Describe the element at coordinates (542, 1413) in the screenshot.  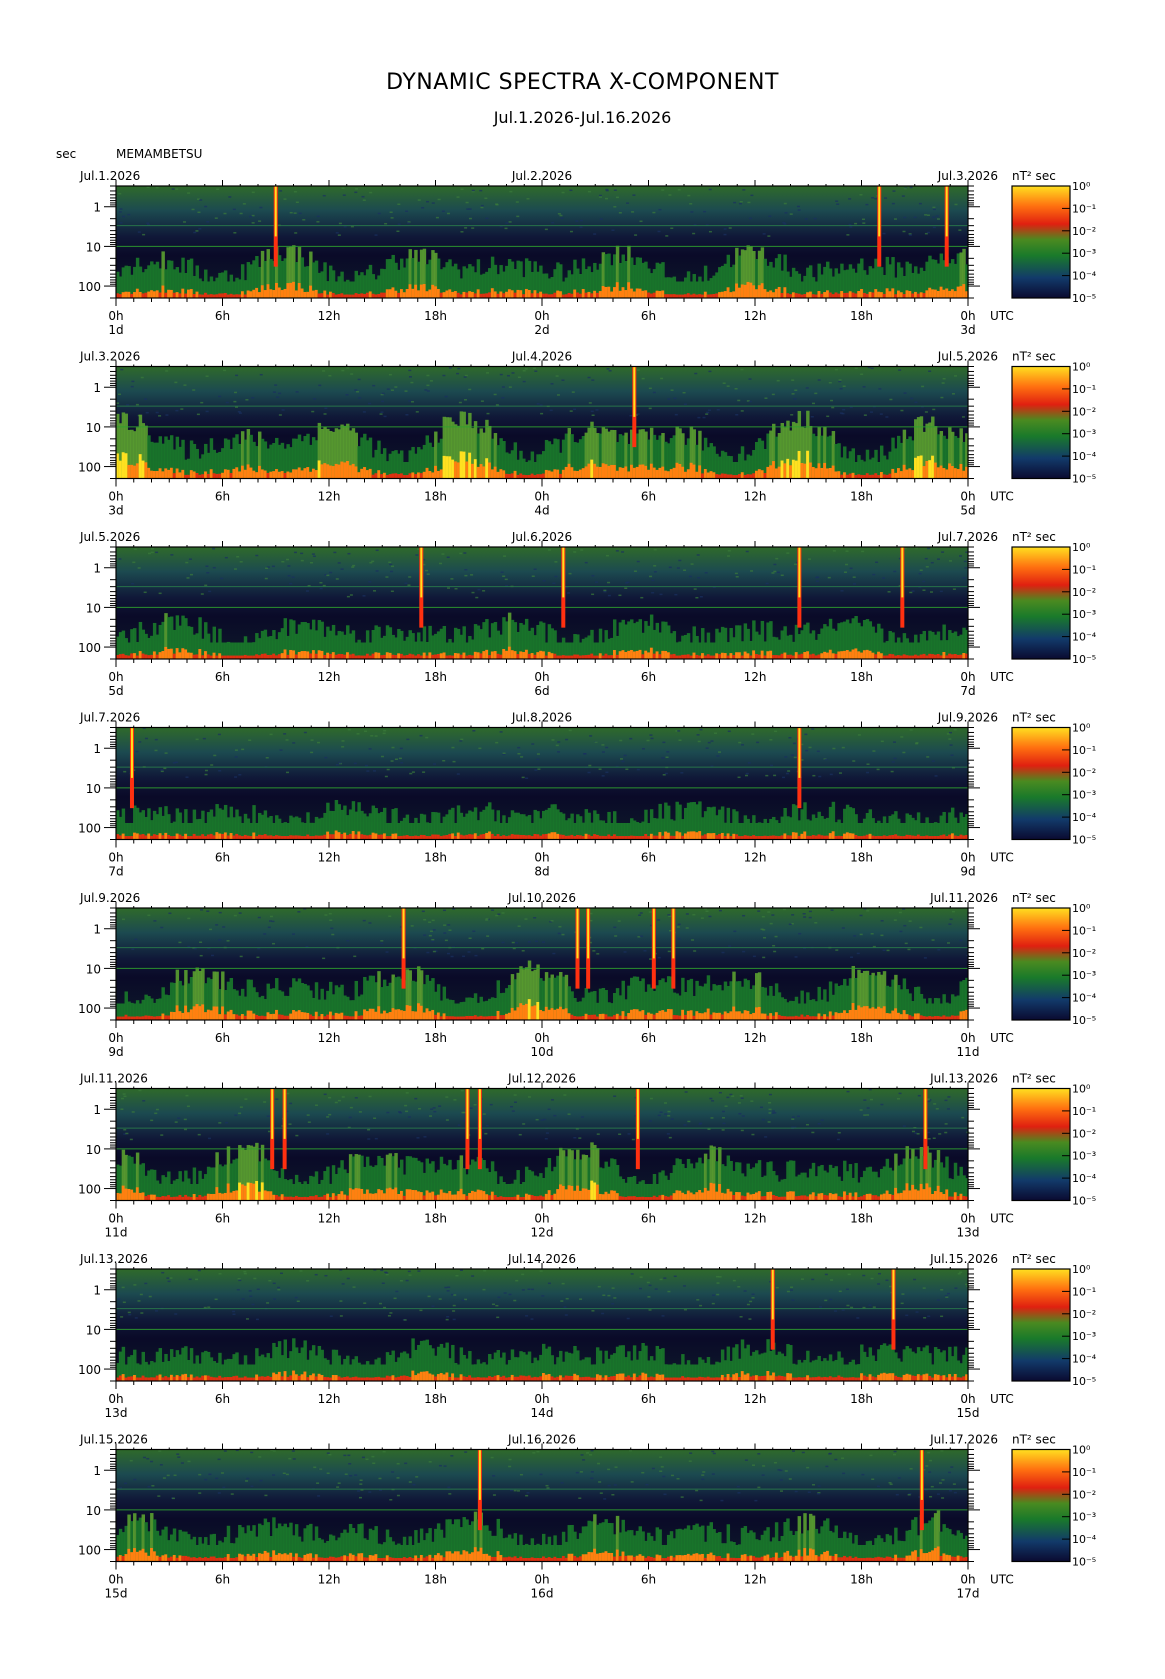
I see `day-label: 14d` at that location.